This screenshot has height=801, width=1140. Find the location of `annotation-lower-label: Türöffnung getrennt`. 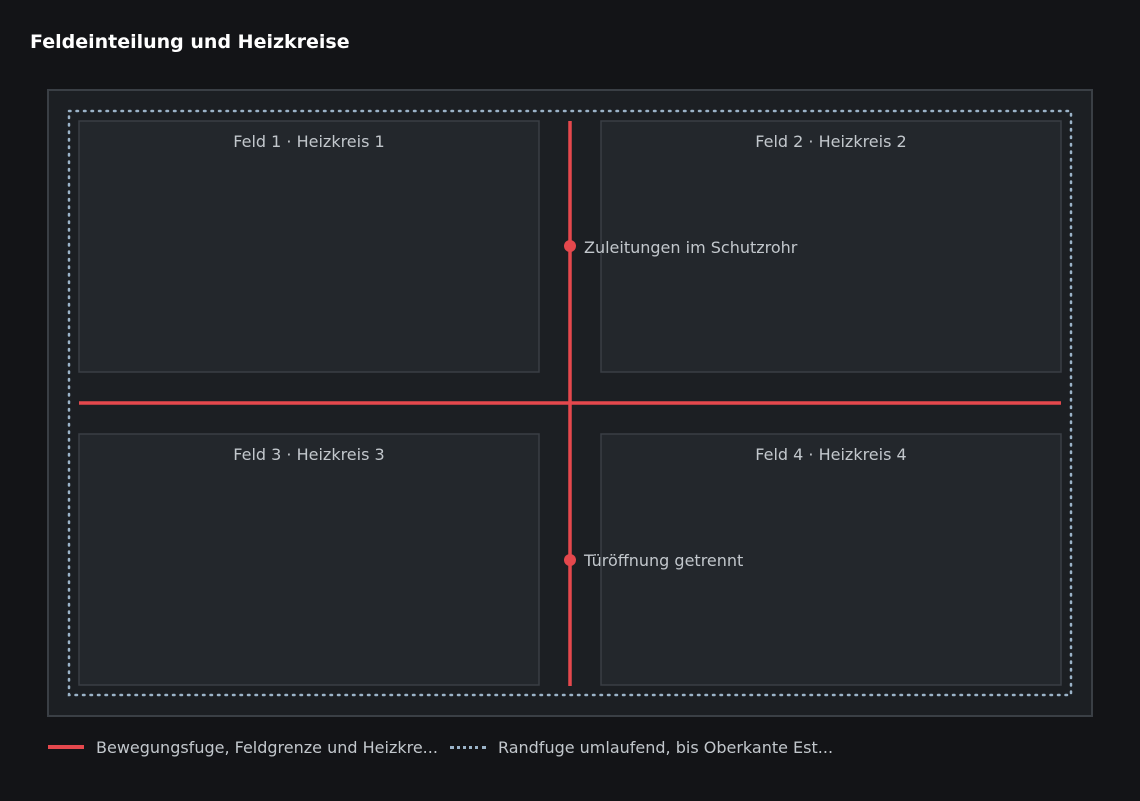

annotation-lower-label: Türöffnung getrennt is located at coordinates (663, 560).